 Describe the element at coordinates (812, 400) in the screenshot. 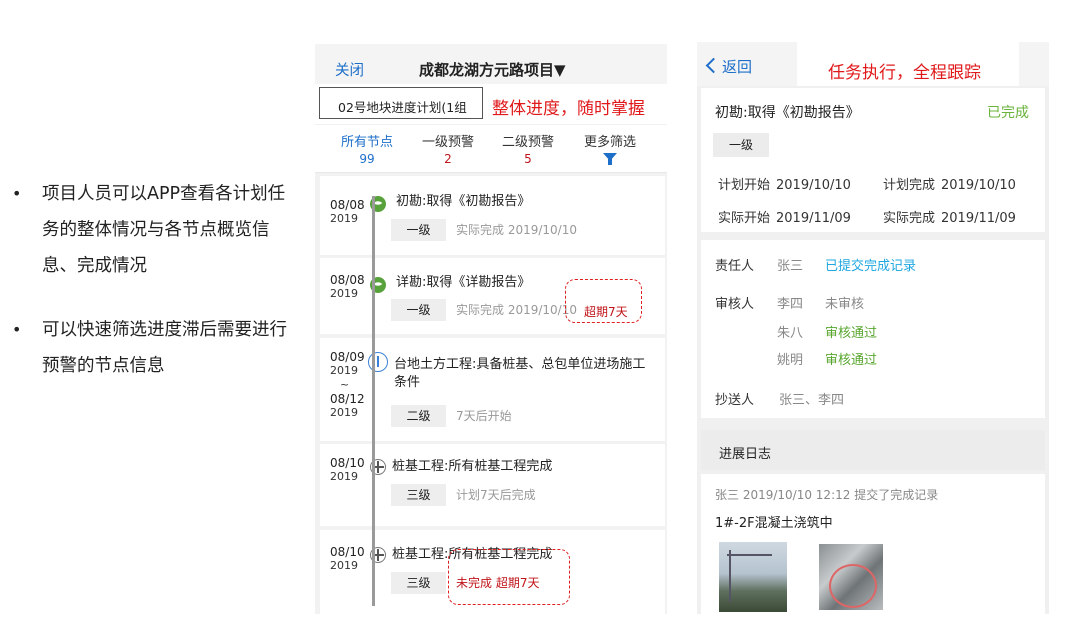

I see `cc-names: 张三、李四` at that location.